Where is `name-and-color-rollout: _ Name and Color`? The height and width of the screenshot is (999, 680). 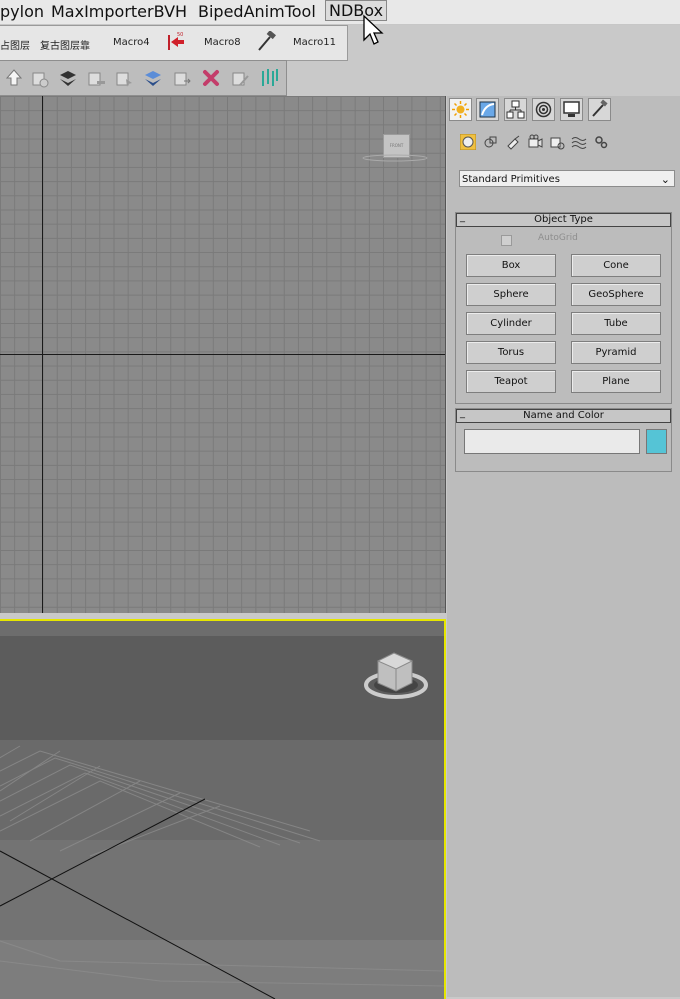 name-and-color-rollout: _ Name and Color is located at coordinates (563, 440).